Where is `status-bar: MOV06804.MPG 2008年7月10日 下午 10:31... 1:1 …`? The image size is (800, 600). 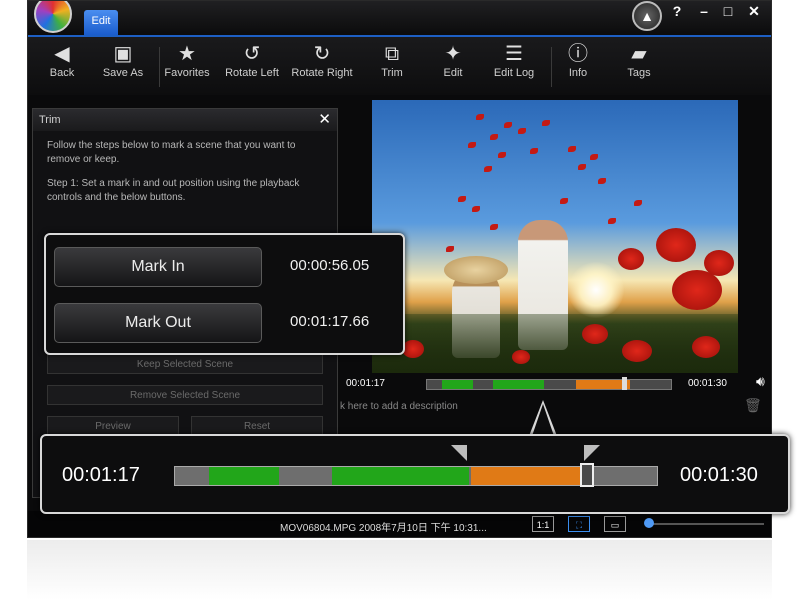
status-bar: MOV06804.MPG 2008年7月10日 下午 10:31... 1:1 … is located at coordinates (399, 524).